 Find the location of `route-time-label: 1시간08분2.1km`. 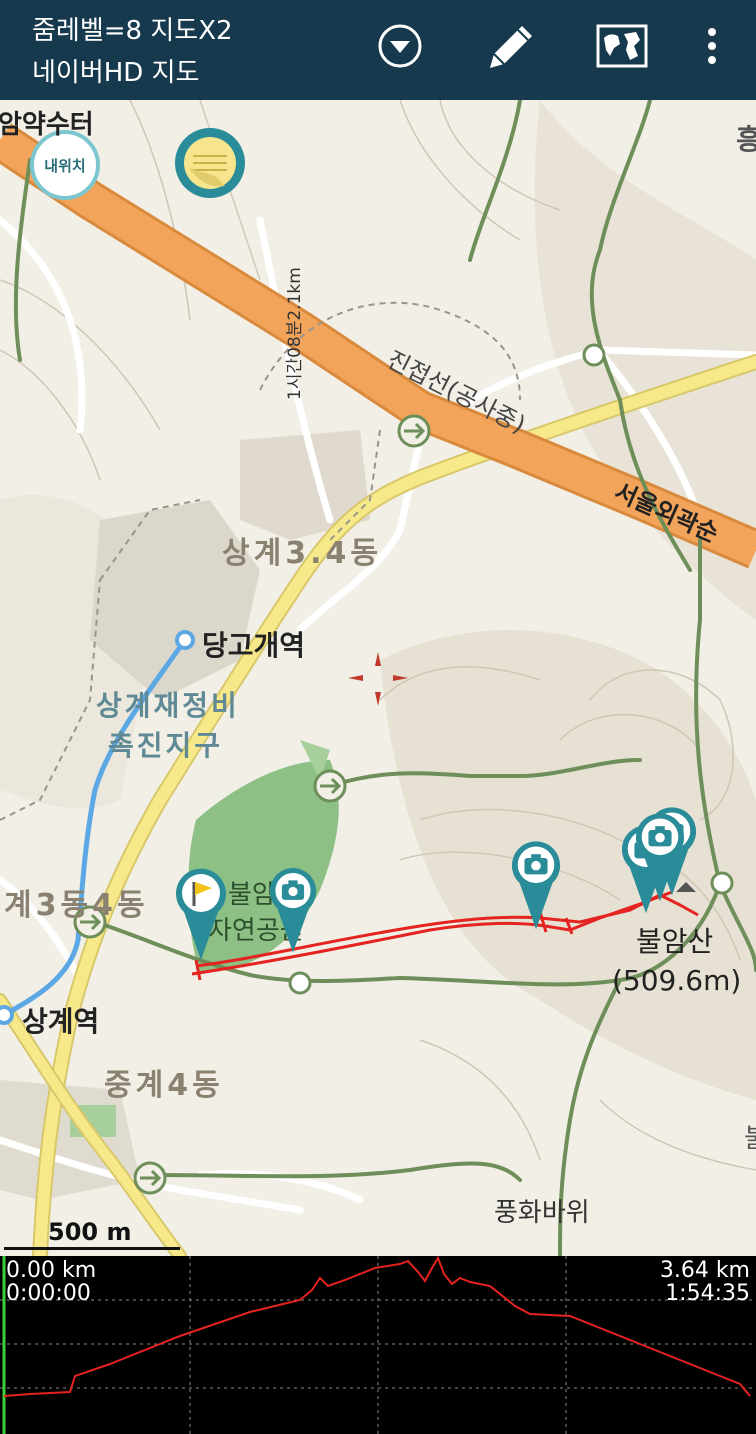

route-time-label: 1시간08분2.1km is located at coordinates (295, 333).